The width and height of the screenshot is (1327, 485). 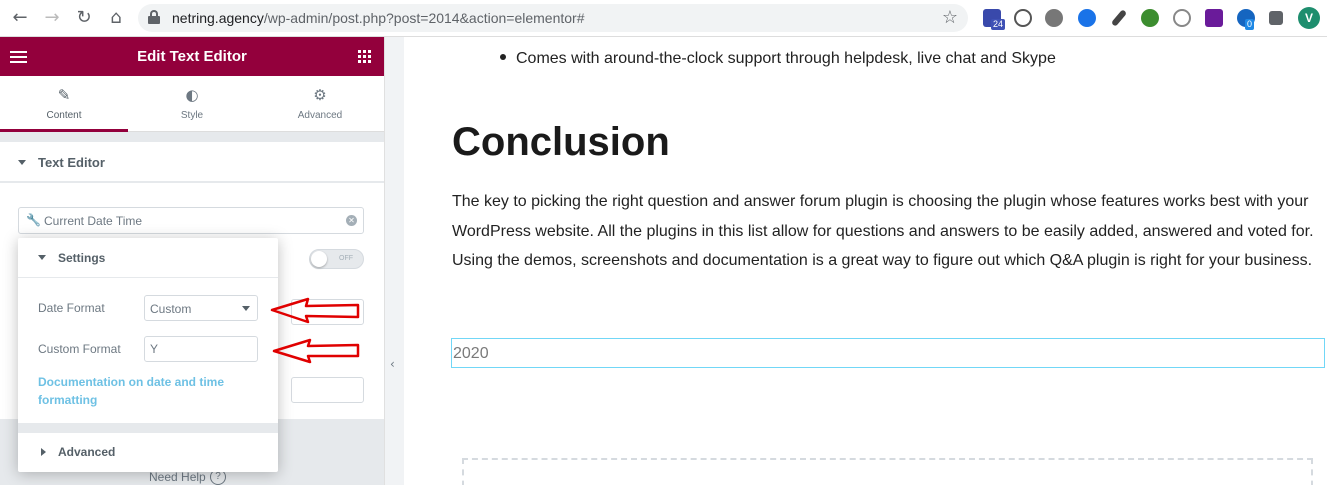 I want to click on empty-drop-zone, so click(x=887, y=471).